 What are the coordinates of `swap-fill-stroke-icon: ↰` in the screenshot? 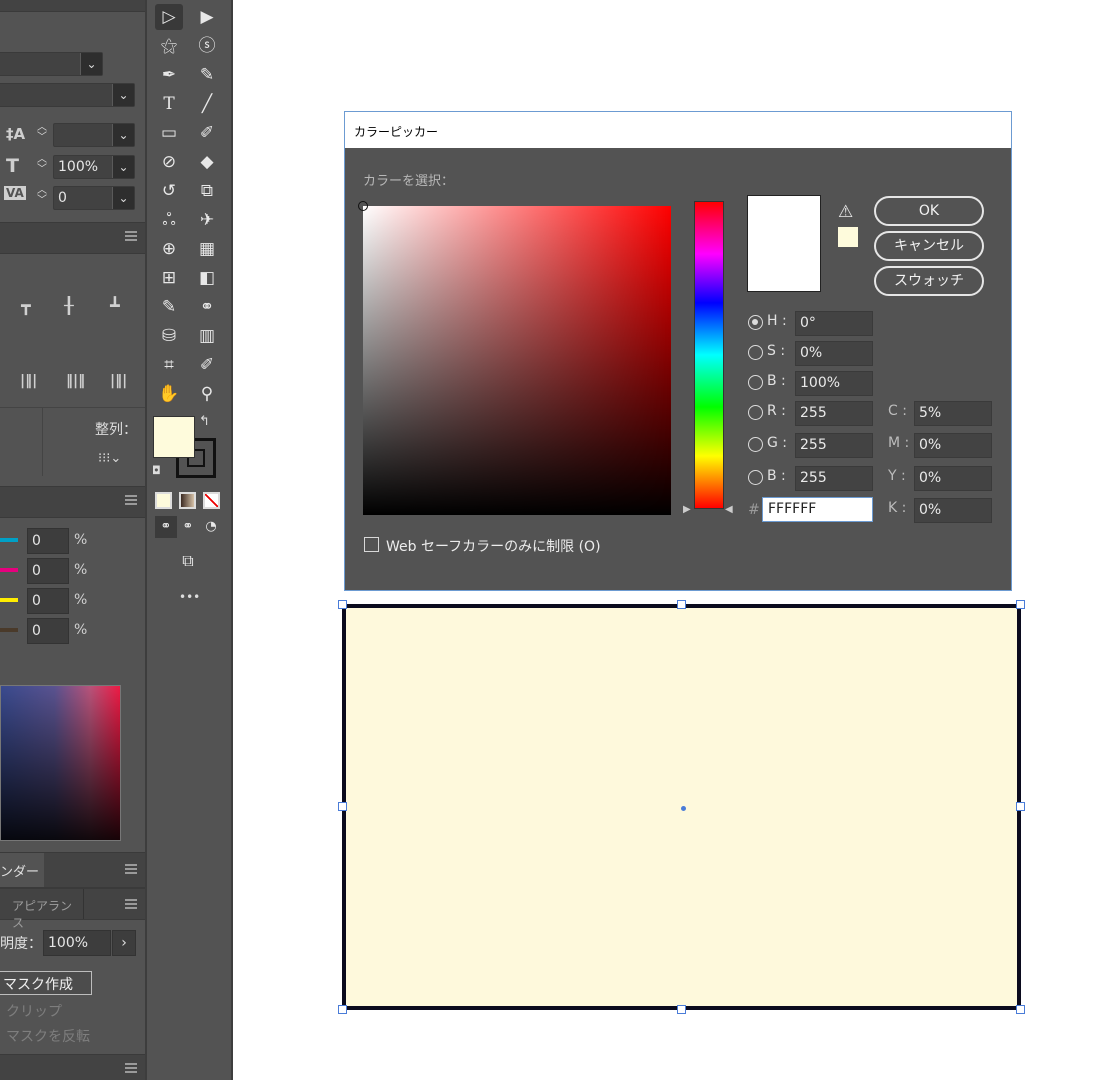 It's located at (204, 421).